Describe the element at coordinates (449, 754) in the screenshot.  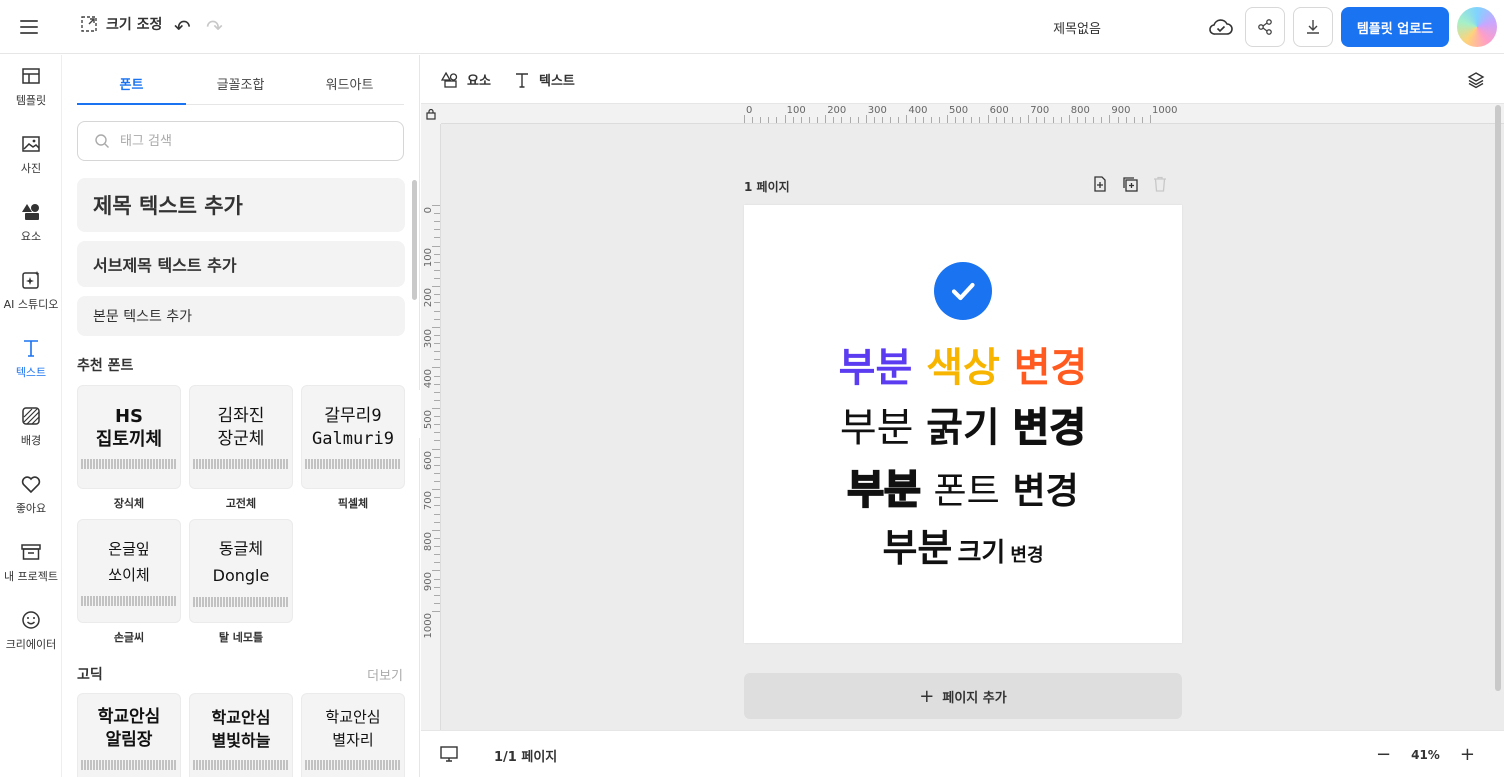
I see `presentation-icon` at that location.